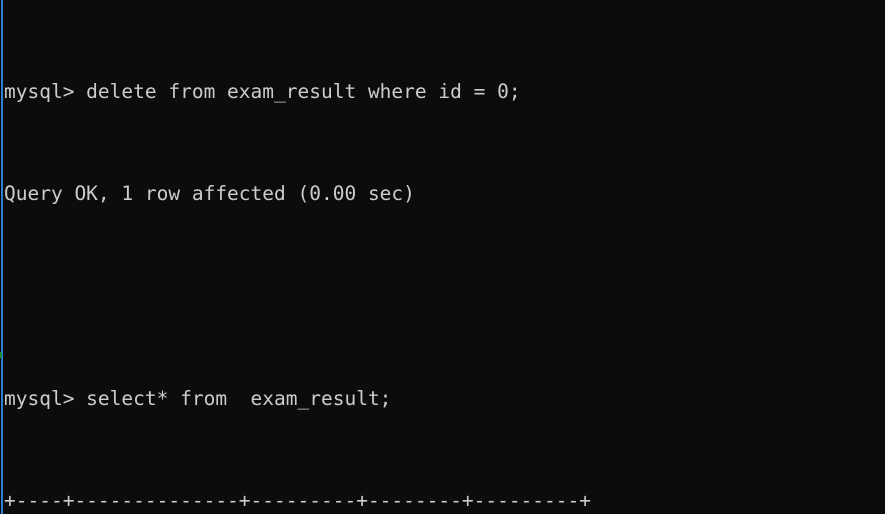  Describe the element at coordinates (209, 194) in the screenshot. I see `result-line-delete: Query OK, 1 row affected (0.00 sec)` at that location.